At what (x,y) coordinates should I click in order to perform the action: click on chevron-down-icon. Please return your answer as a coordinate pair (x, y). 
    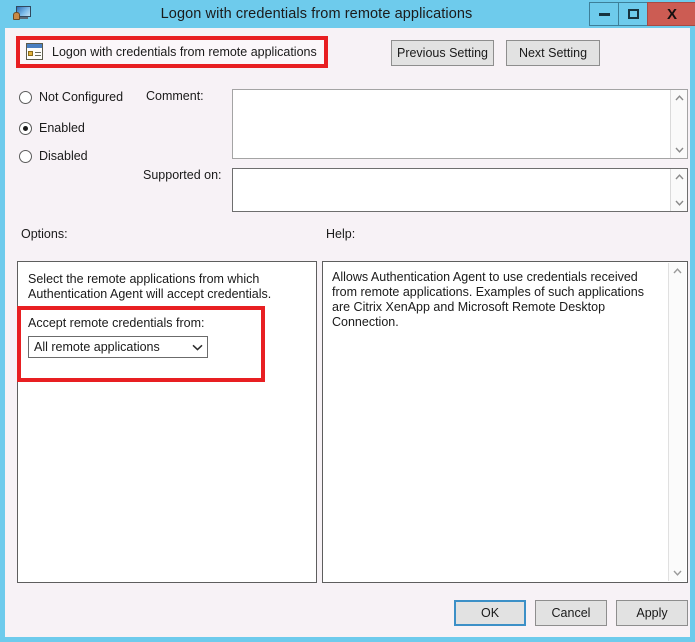
    Looking at the image, I should click on (197, 347).